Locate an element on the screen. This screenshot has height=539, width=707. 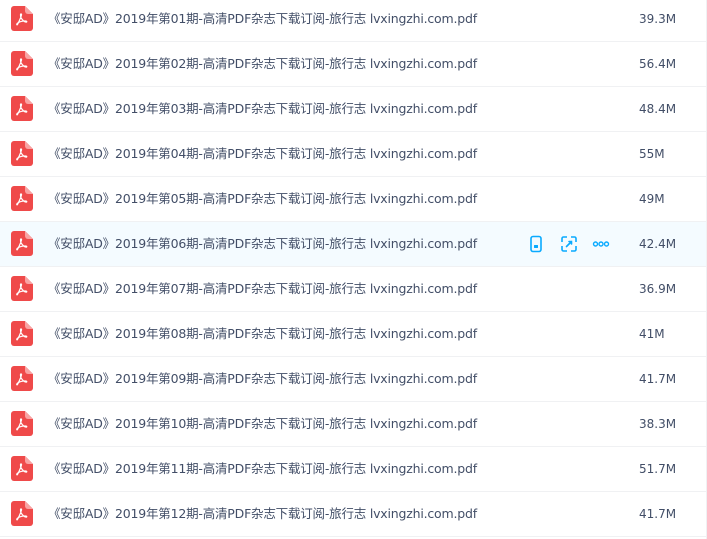
file-size: 41M is located at coordinates (652, 334).